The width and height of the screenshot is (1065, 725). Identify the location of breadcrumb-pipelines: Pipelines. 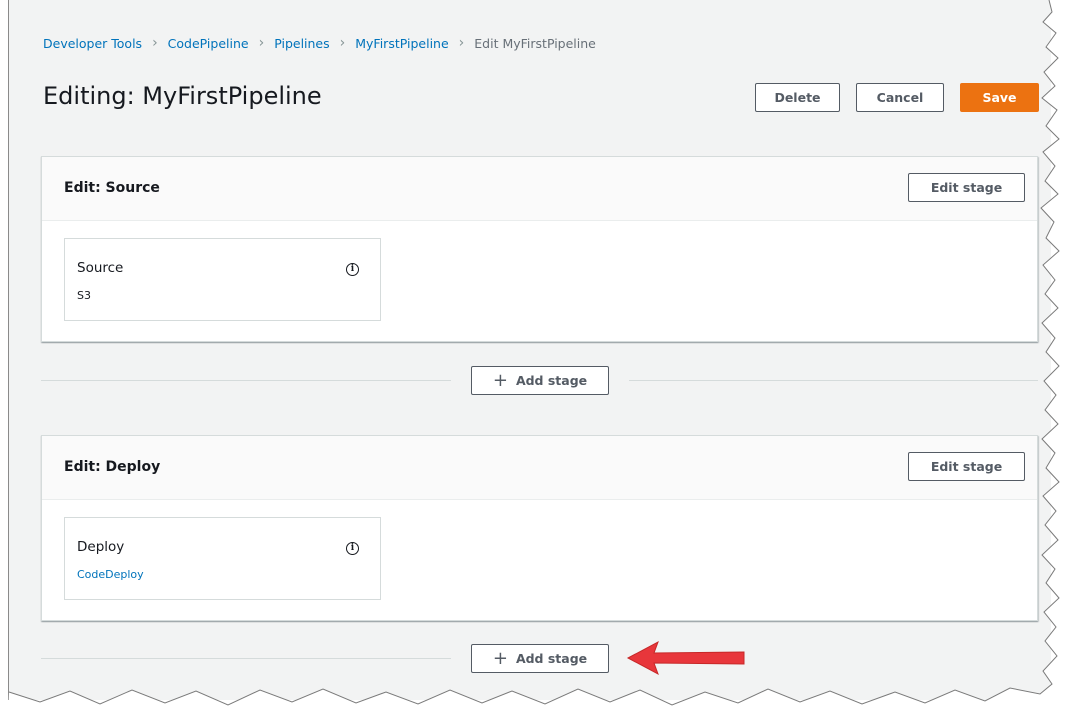
(301, 43).